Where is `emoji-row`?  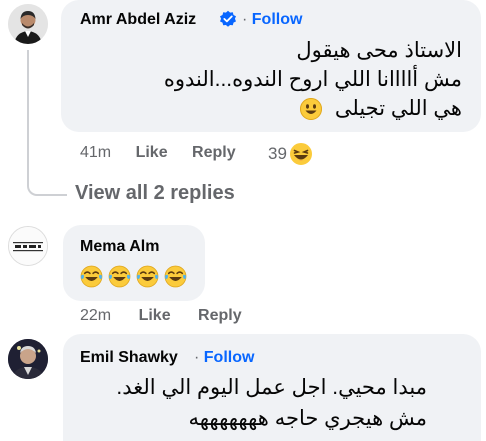 emoji-row is located at coordinates (133, 276).